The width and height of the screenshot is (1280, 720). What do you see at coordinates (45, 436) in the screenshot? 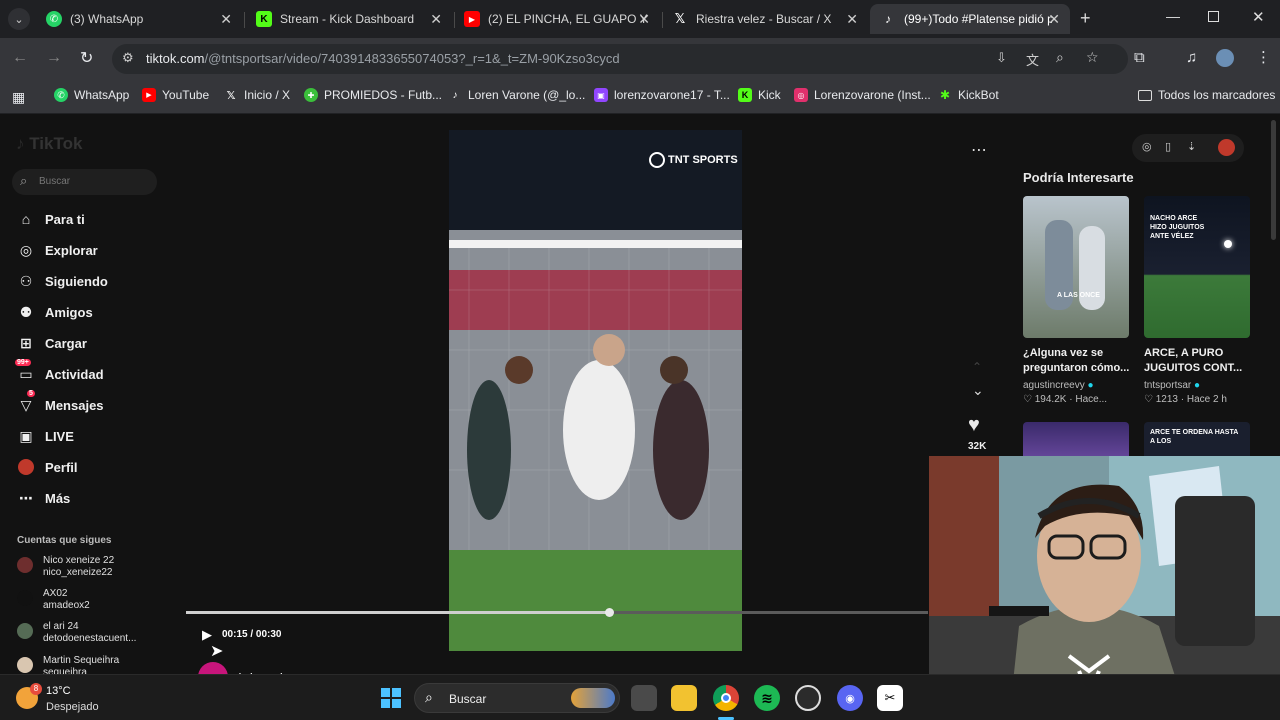
I see `nav-live: ▣ LIVE` at bounding box center [45, 436].